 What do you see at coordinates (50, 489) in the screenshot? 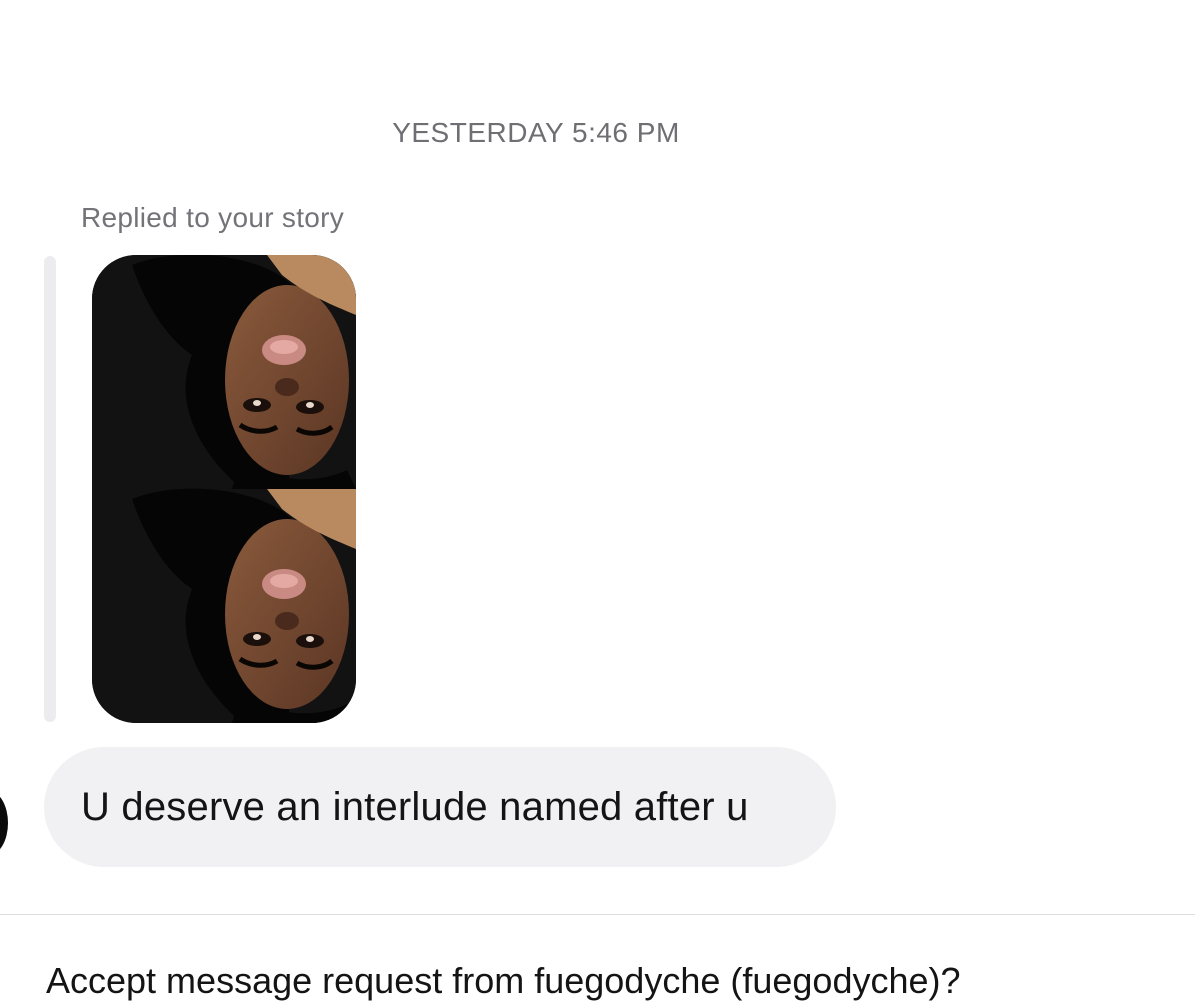
I see `reply-indicator-bar` at bounding box center [50, 489].